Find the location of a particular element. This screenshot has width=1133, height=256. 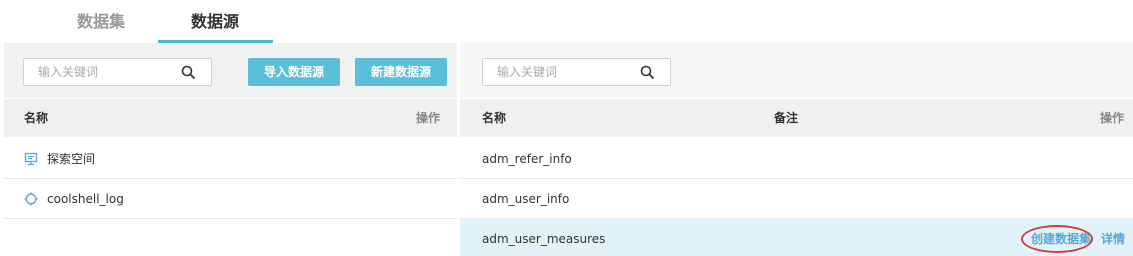

right-search-input is located at coordinates (558, 72).